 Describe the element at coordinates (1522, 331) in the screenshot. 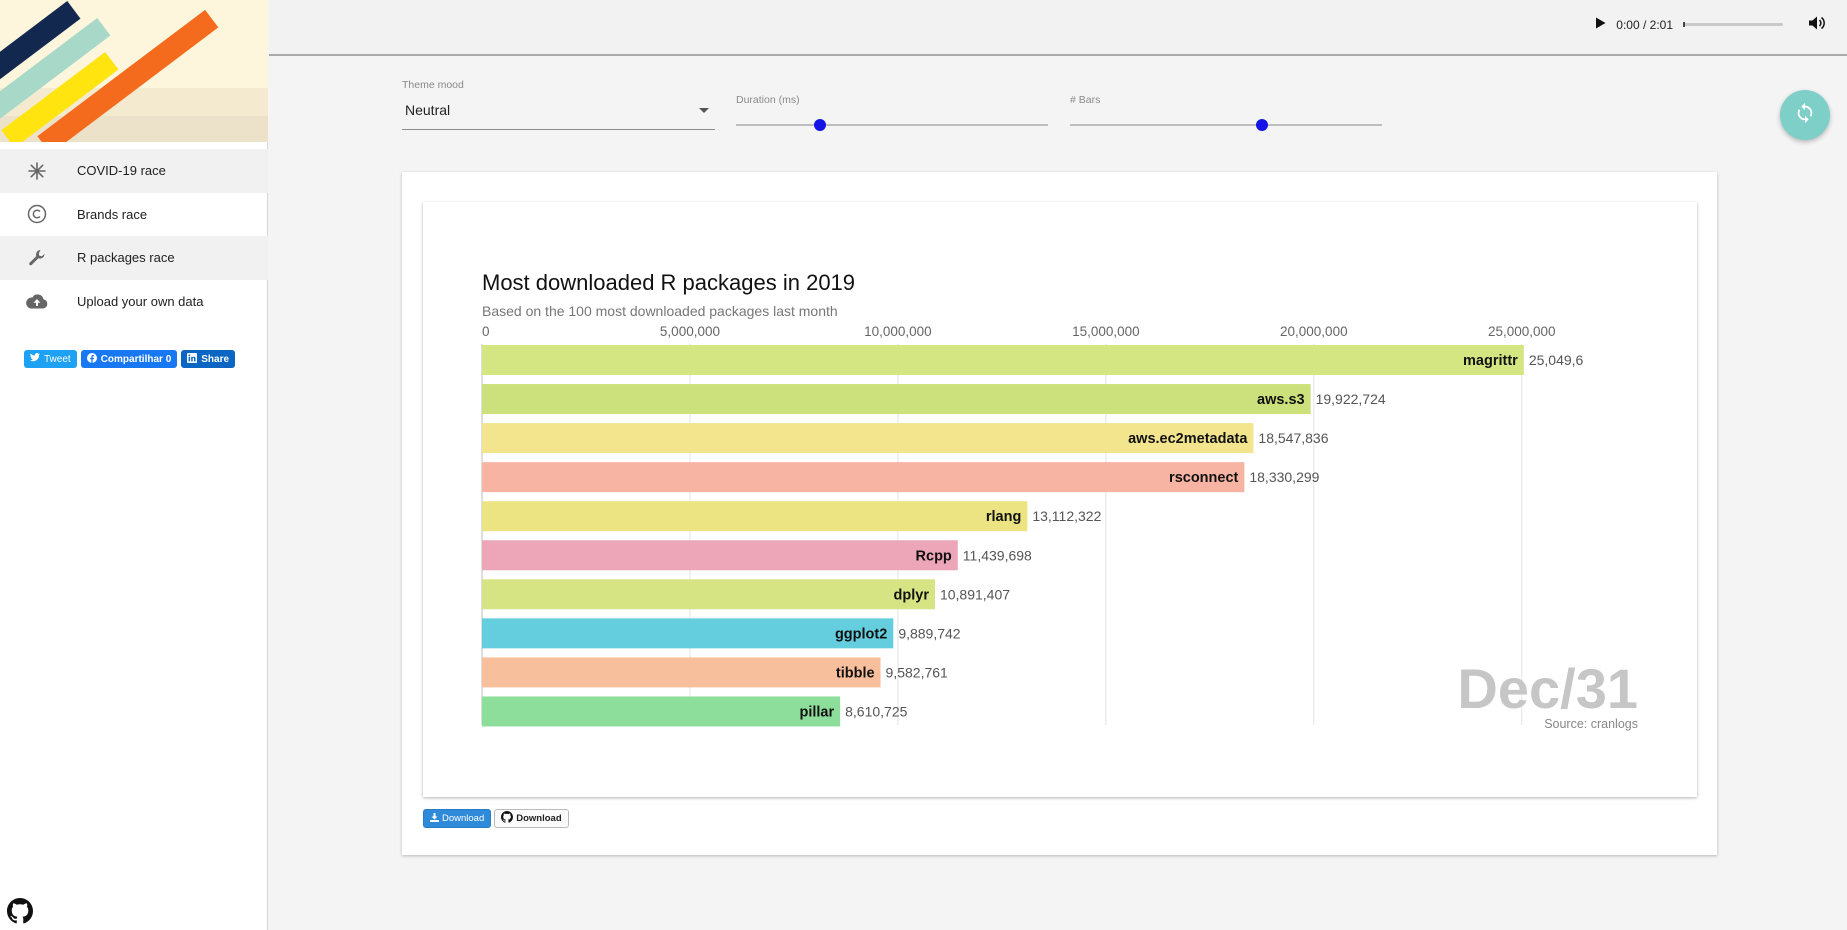

I see `x-tick-label: 25,000,000` at that location.